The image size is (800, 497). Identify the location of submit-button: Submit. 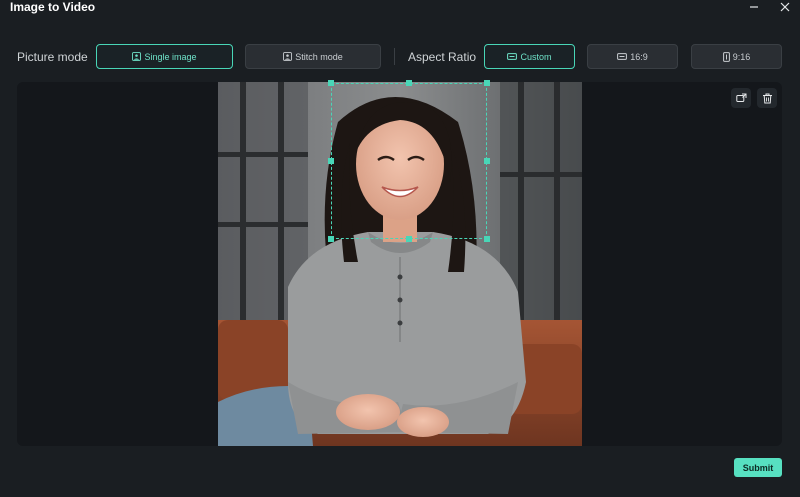
(758, 467).